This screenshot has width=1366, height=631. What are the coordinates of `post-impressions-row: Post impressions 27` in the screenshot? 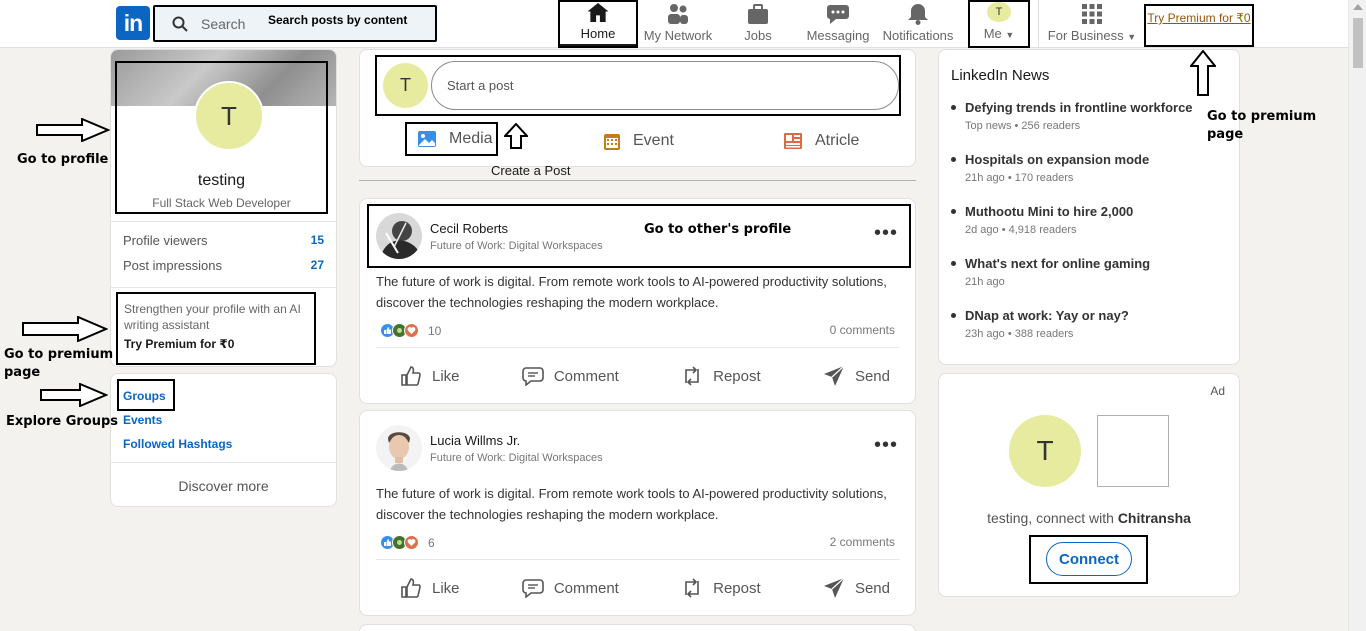 It's located at (223, 265).